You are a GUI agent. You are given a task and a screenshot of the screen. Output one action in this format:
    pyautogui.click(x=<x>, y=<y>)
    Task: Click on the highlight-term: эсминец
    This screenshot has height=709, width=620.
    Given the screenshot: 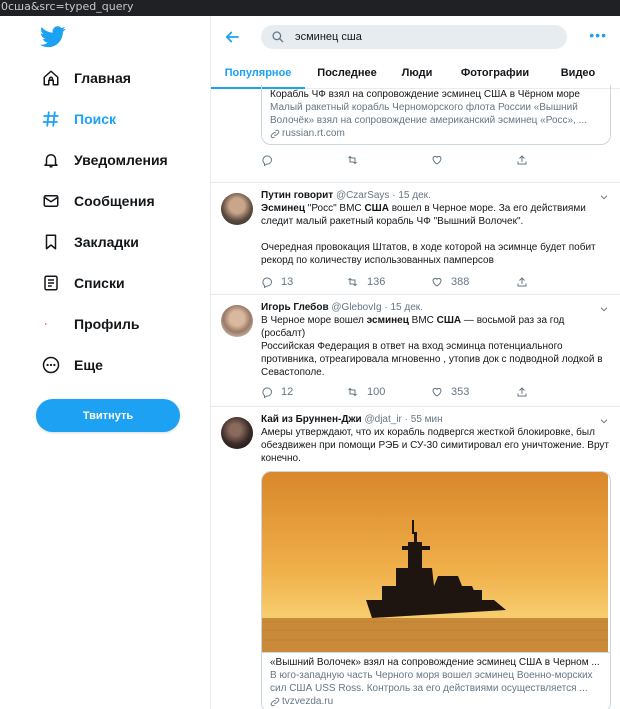 What is the action you would take?
    pyautogui.click(x=387, y=320)
    